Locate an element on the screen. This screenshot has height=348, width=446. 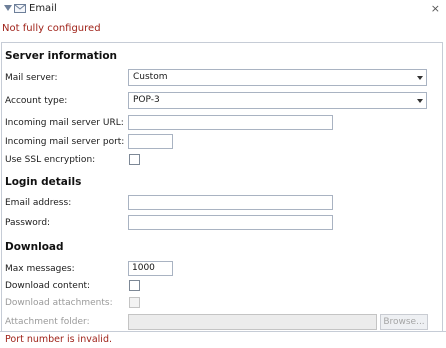
section-server-information: Server information is located at coordinates (61, 56).